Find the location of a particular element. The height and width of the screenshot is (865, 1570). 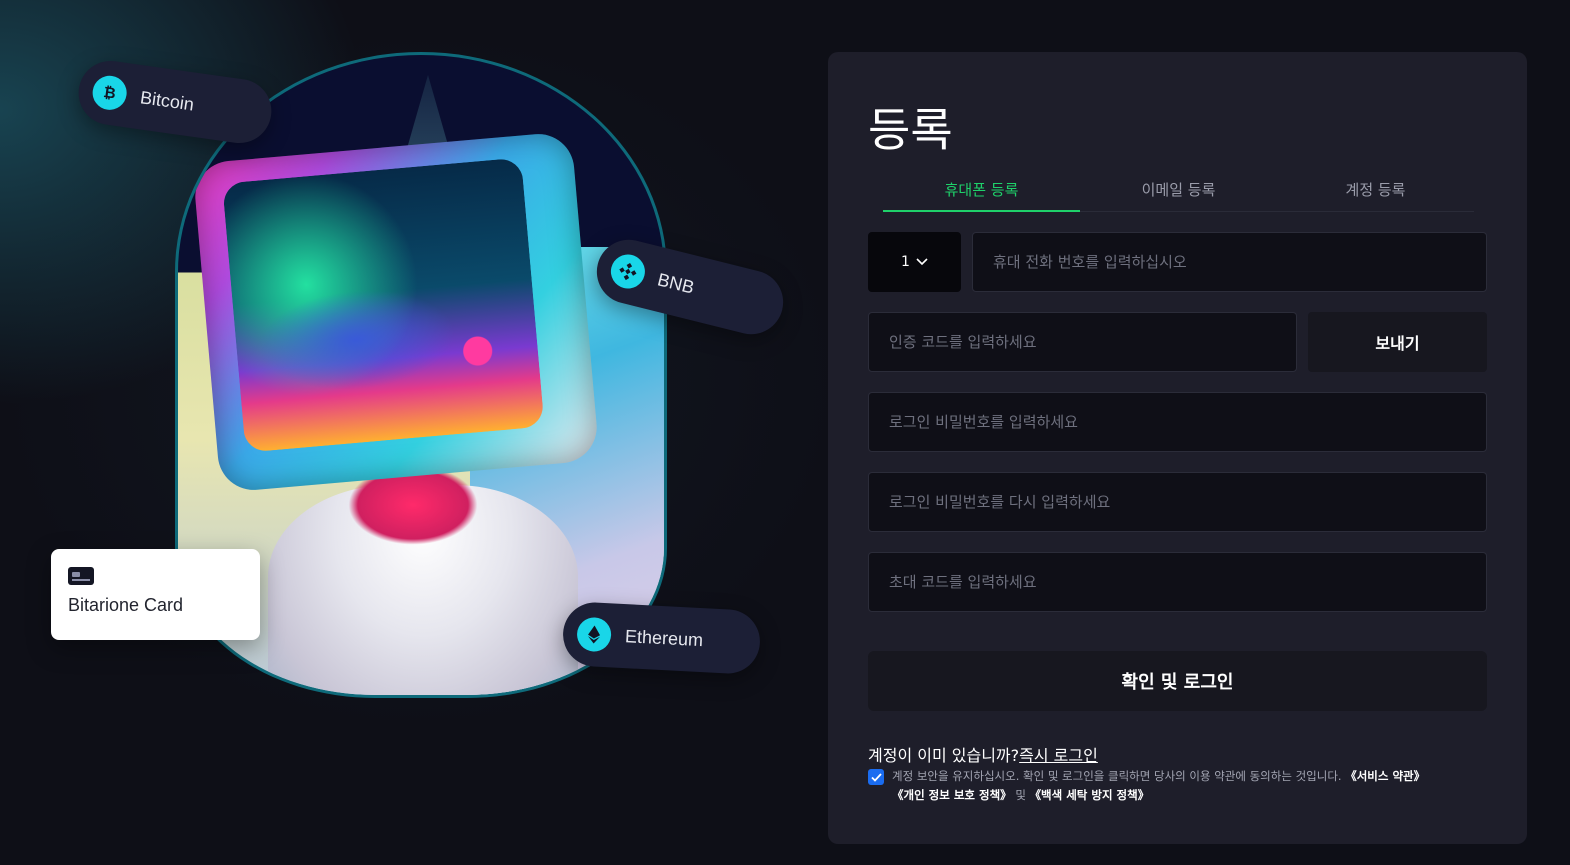

terms-checkbox is located at coordinates (876, 777).